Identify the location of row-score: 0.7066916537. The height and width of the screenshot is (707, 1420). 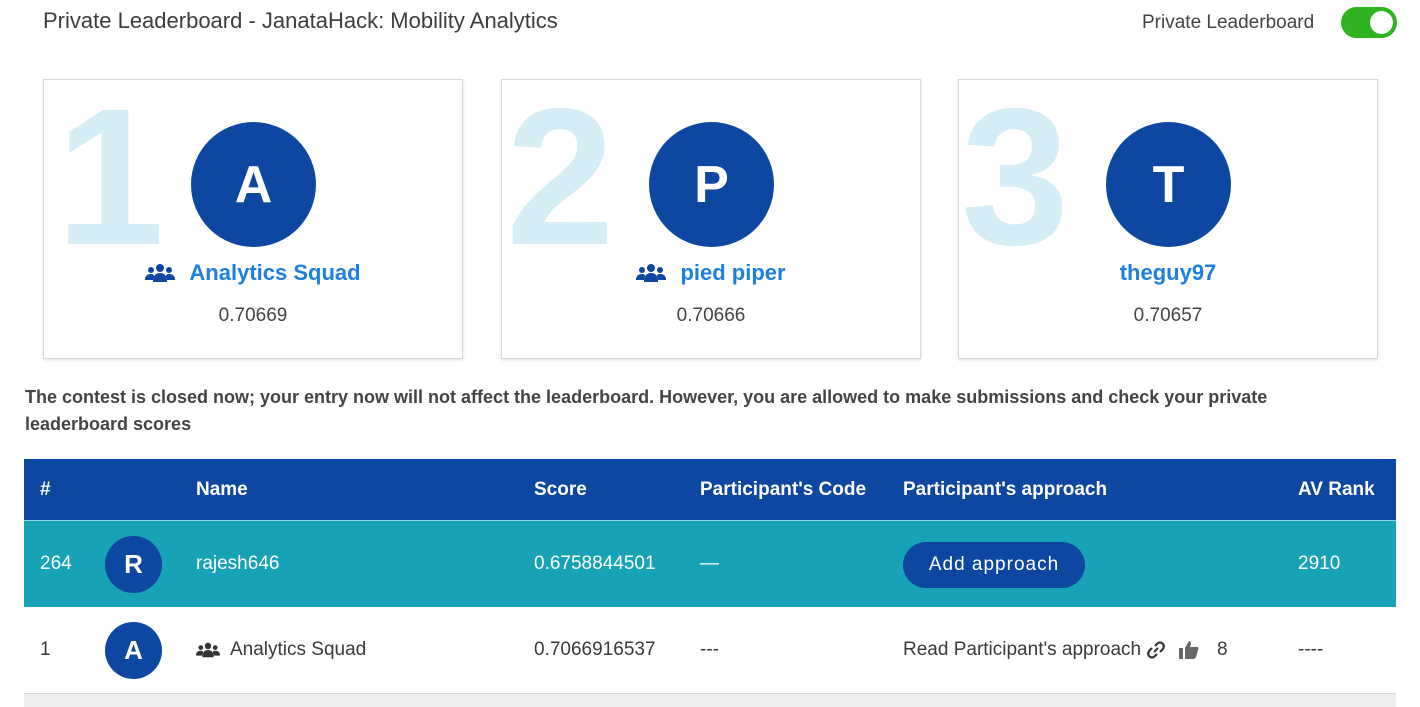
(595, 649).